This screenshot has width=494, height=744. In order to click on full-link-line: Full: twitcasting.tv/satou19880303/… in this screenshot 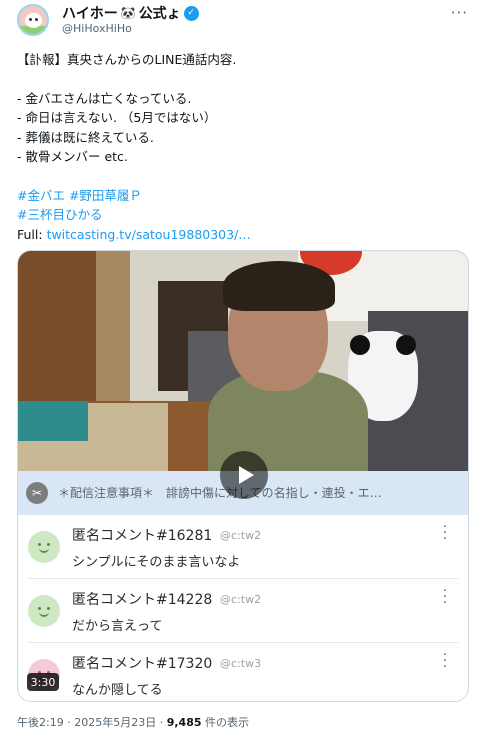, I will do `click(247, 234)`.